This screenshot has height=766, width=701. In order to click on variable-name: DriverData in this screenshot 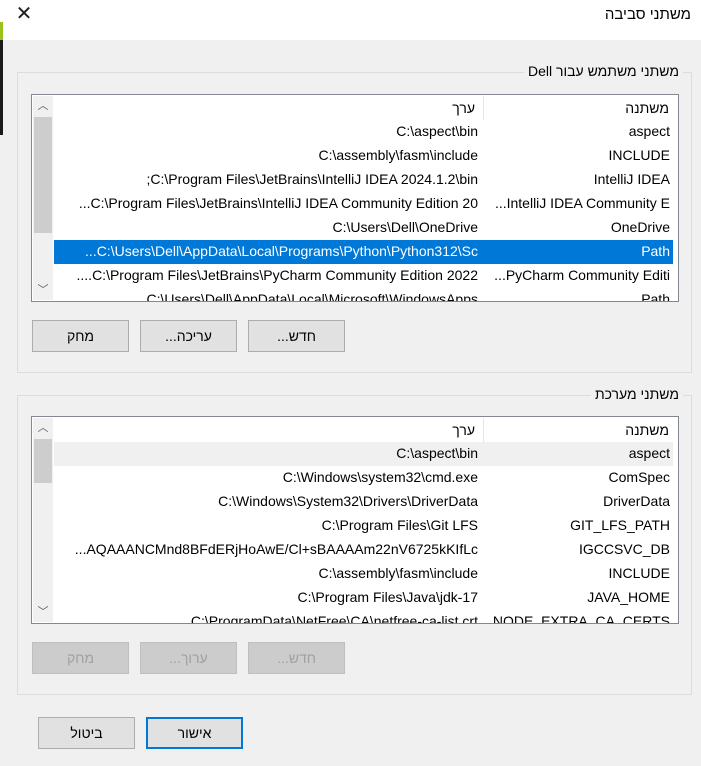, I will do `click(636, 501)`.